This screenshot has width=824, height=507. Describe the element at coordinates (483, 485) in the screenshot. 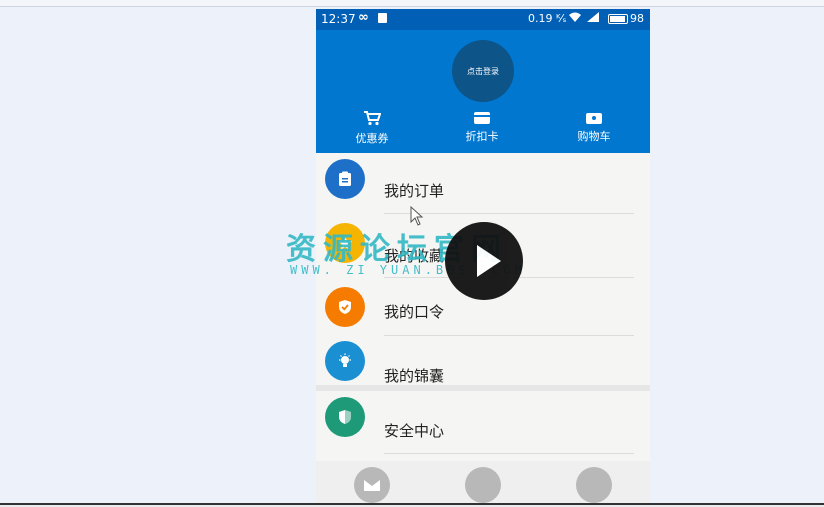

I see `nav-discover-icon` at that location.